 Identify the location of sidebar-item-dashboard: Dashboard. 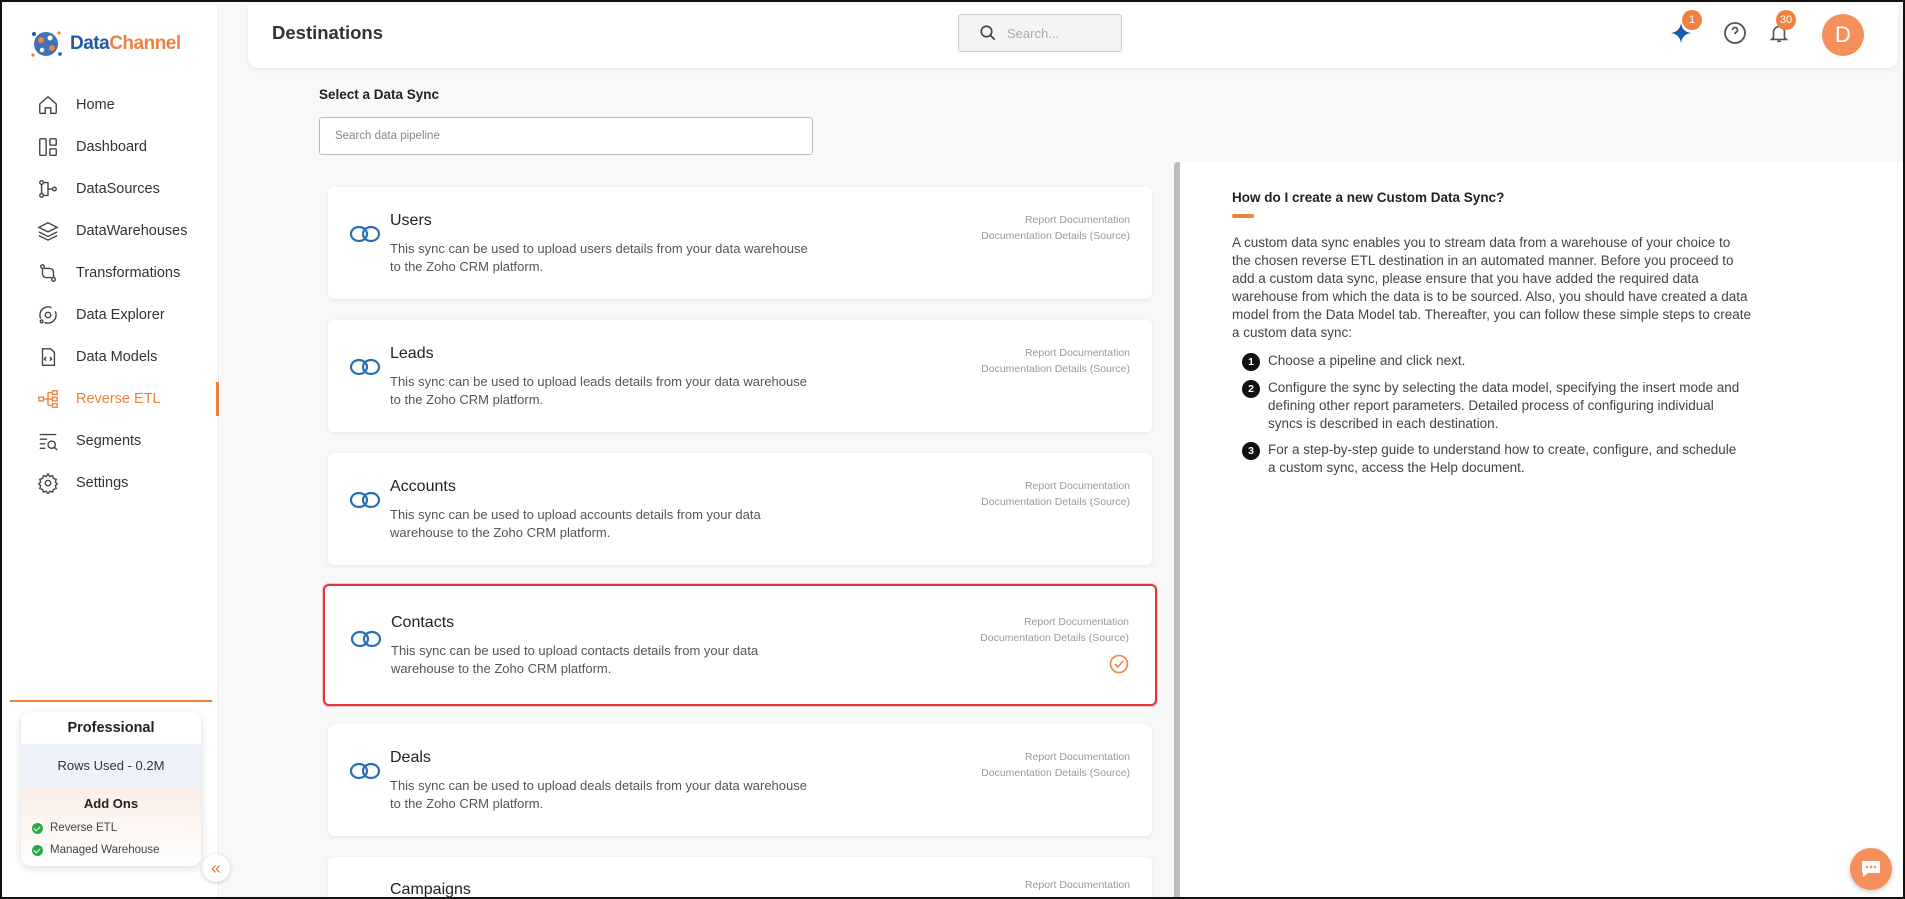
(111, 147).